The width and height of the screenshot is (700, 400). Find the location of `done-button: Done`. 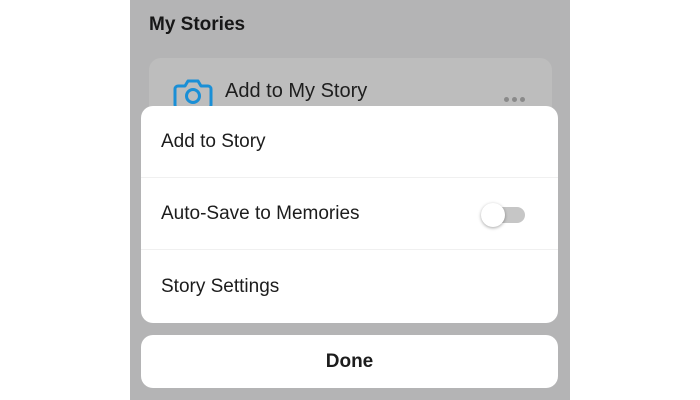

done-button: Done is located at coordinates (349, 361).